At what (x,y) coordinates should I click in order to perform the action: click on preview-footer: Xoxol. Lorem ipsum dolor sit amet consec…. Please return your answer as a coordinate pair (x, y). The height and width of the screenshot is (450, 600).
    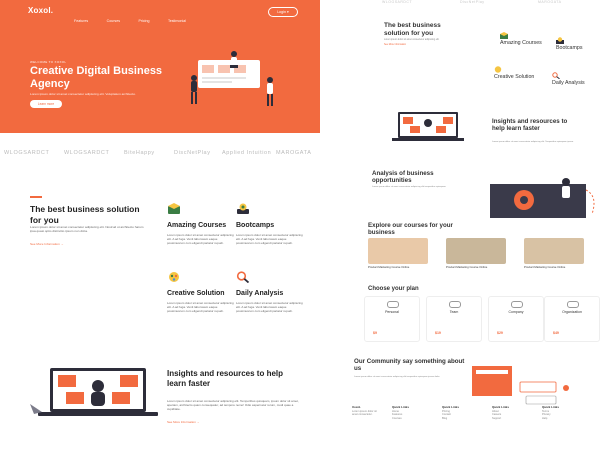
    Looking at the image, I should click on (472, 427).